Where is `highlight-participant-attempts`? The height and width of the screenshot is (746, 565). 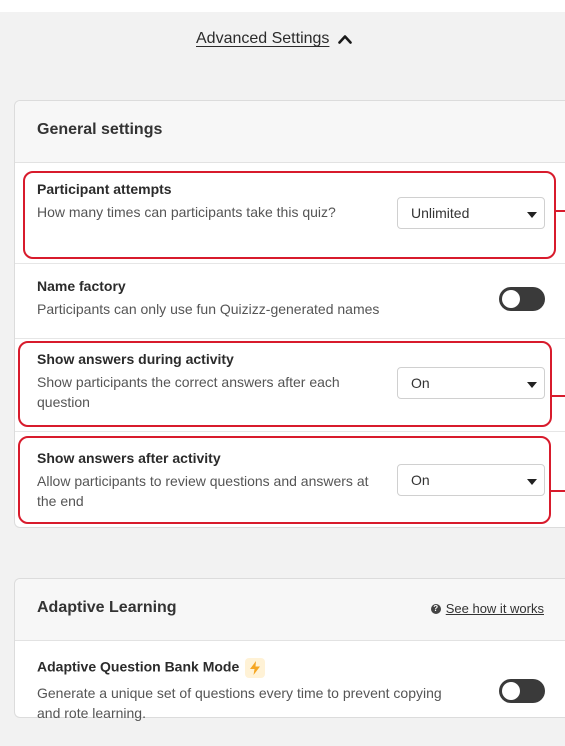
highlight-participant-attempts is located at coordinates (289, 215).